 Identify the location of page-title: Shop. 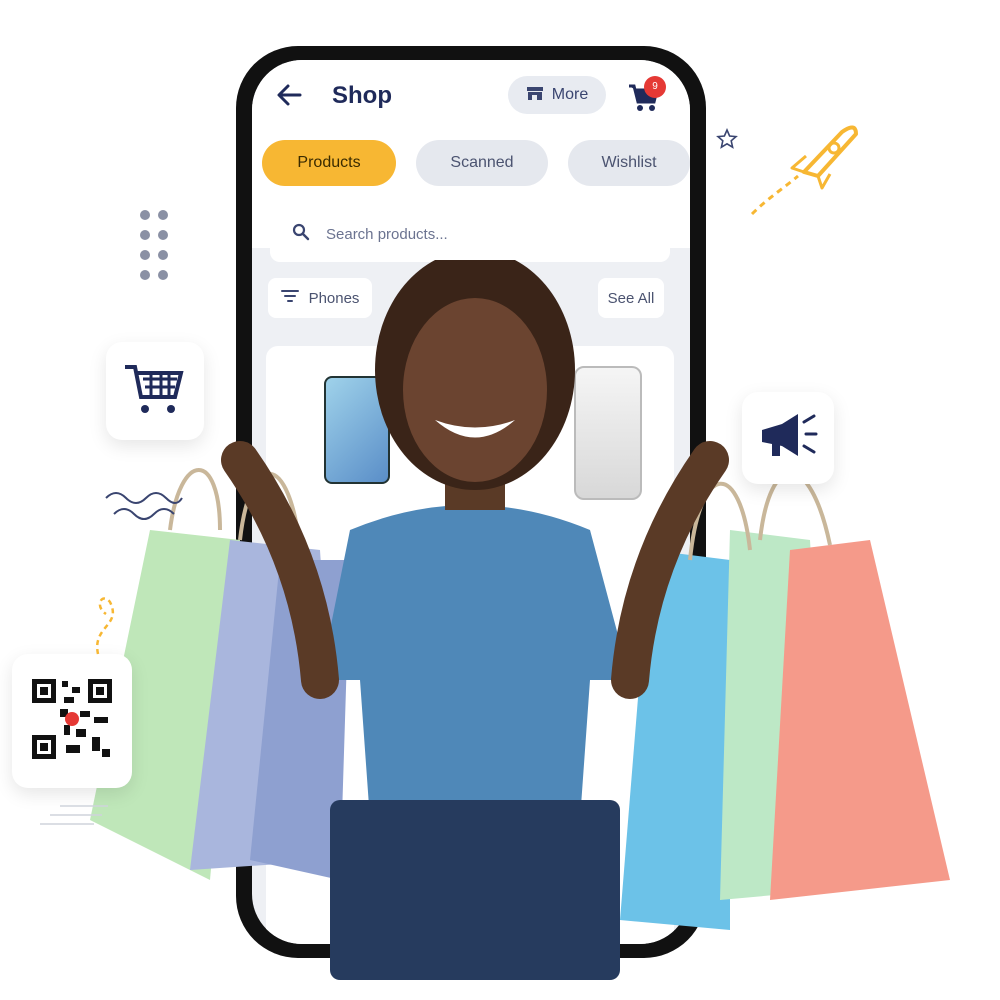
(362, 95).